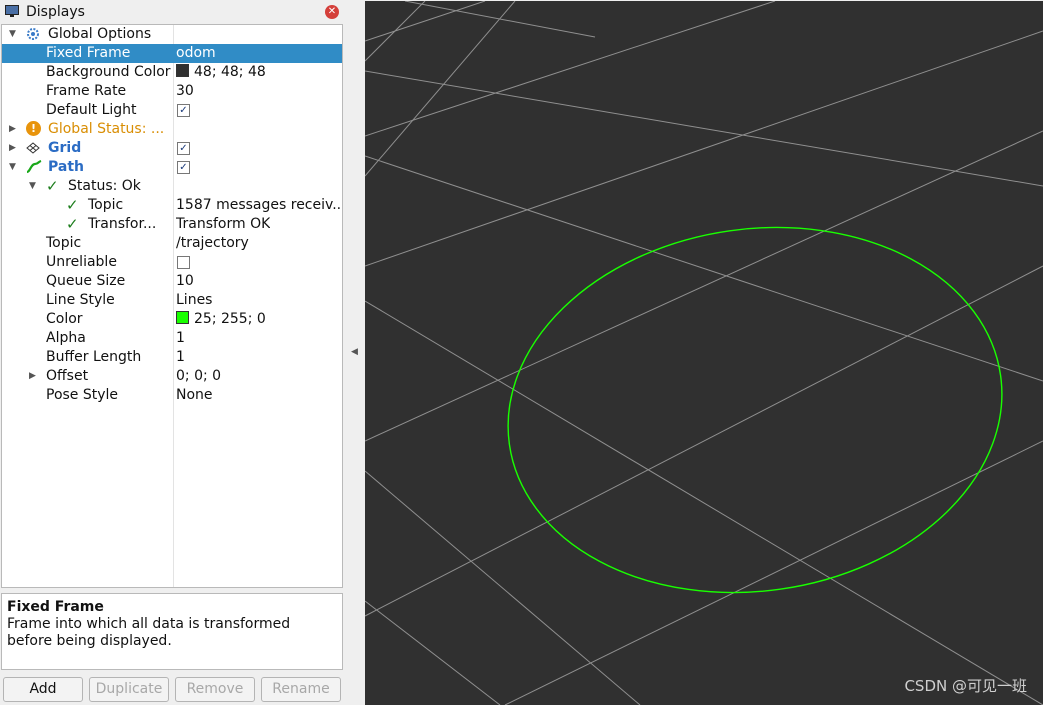 The height and width of the screenshot is (705, 1043). I want to click on tree-label: Color, so click(64, 319).